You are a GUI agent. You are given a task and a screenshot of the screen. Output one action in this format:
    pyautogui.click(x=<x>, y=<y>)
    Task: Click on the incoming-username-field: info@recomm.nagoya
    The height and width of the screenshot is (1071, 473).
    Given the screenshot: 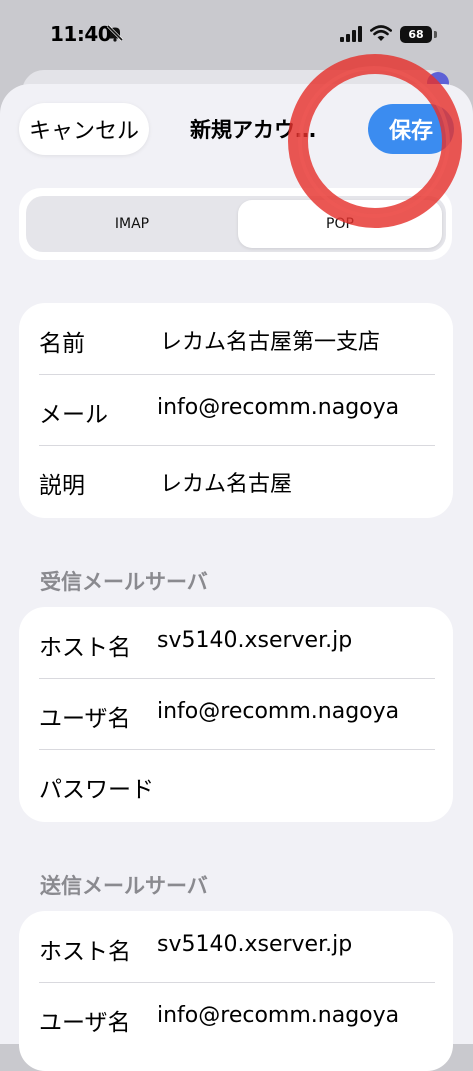 What is the action you would take?
    pyautogui.click(x=302, y=711)
    